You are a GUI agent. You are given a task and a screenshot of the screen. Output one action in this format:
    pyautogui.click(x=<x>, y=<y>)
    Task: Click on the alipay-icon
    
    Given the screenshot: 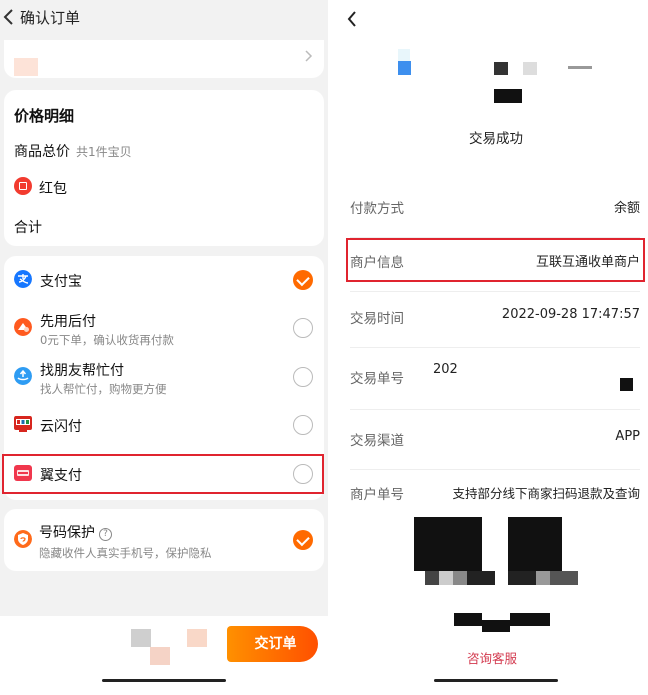 What is the action you would take?
    pyautogui.click(x=23, y=279)
    